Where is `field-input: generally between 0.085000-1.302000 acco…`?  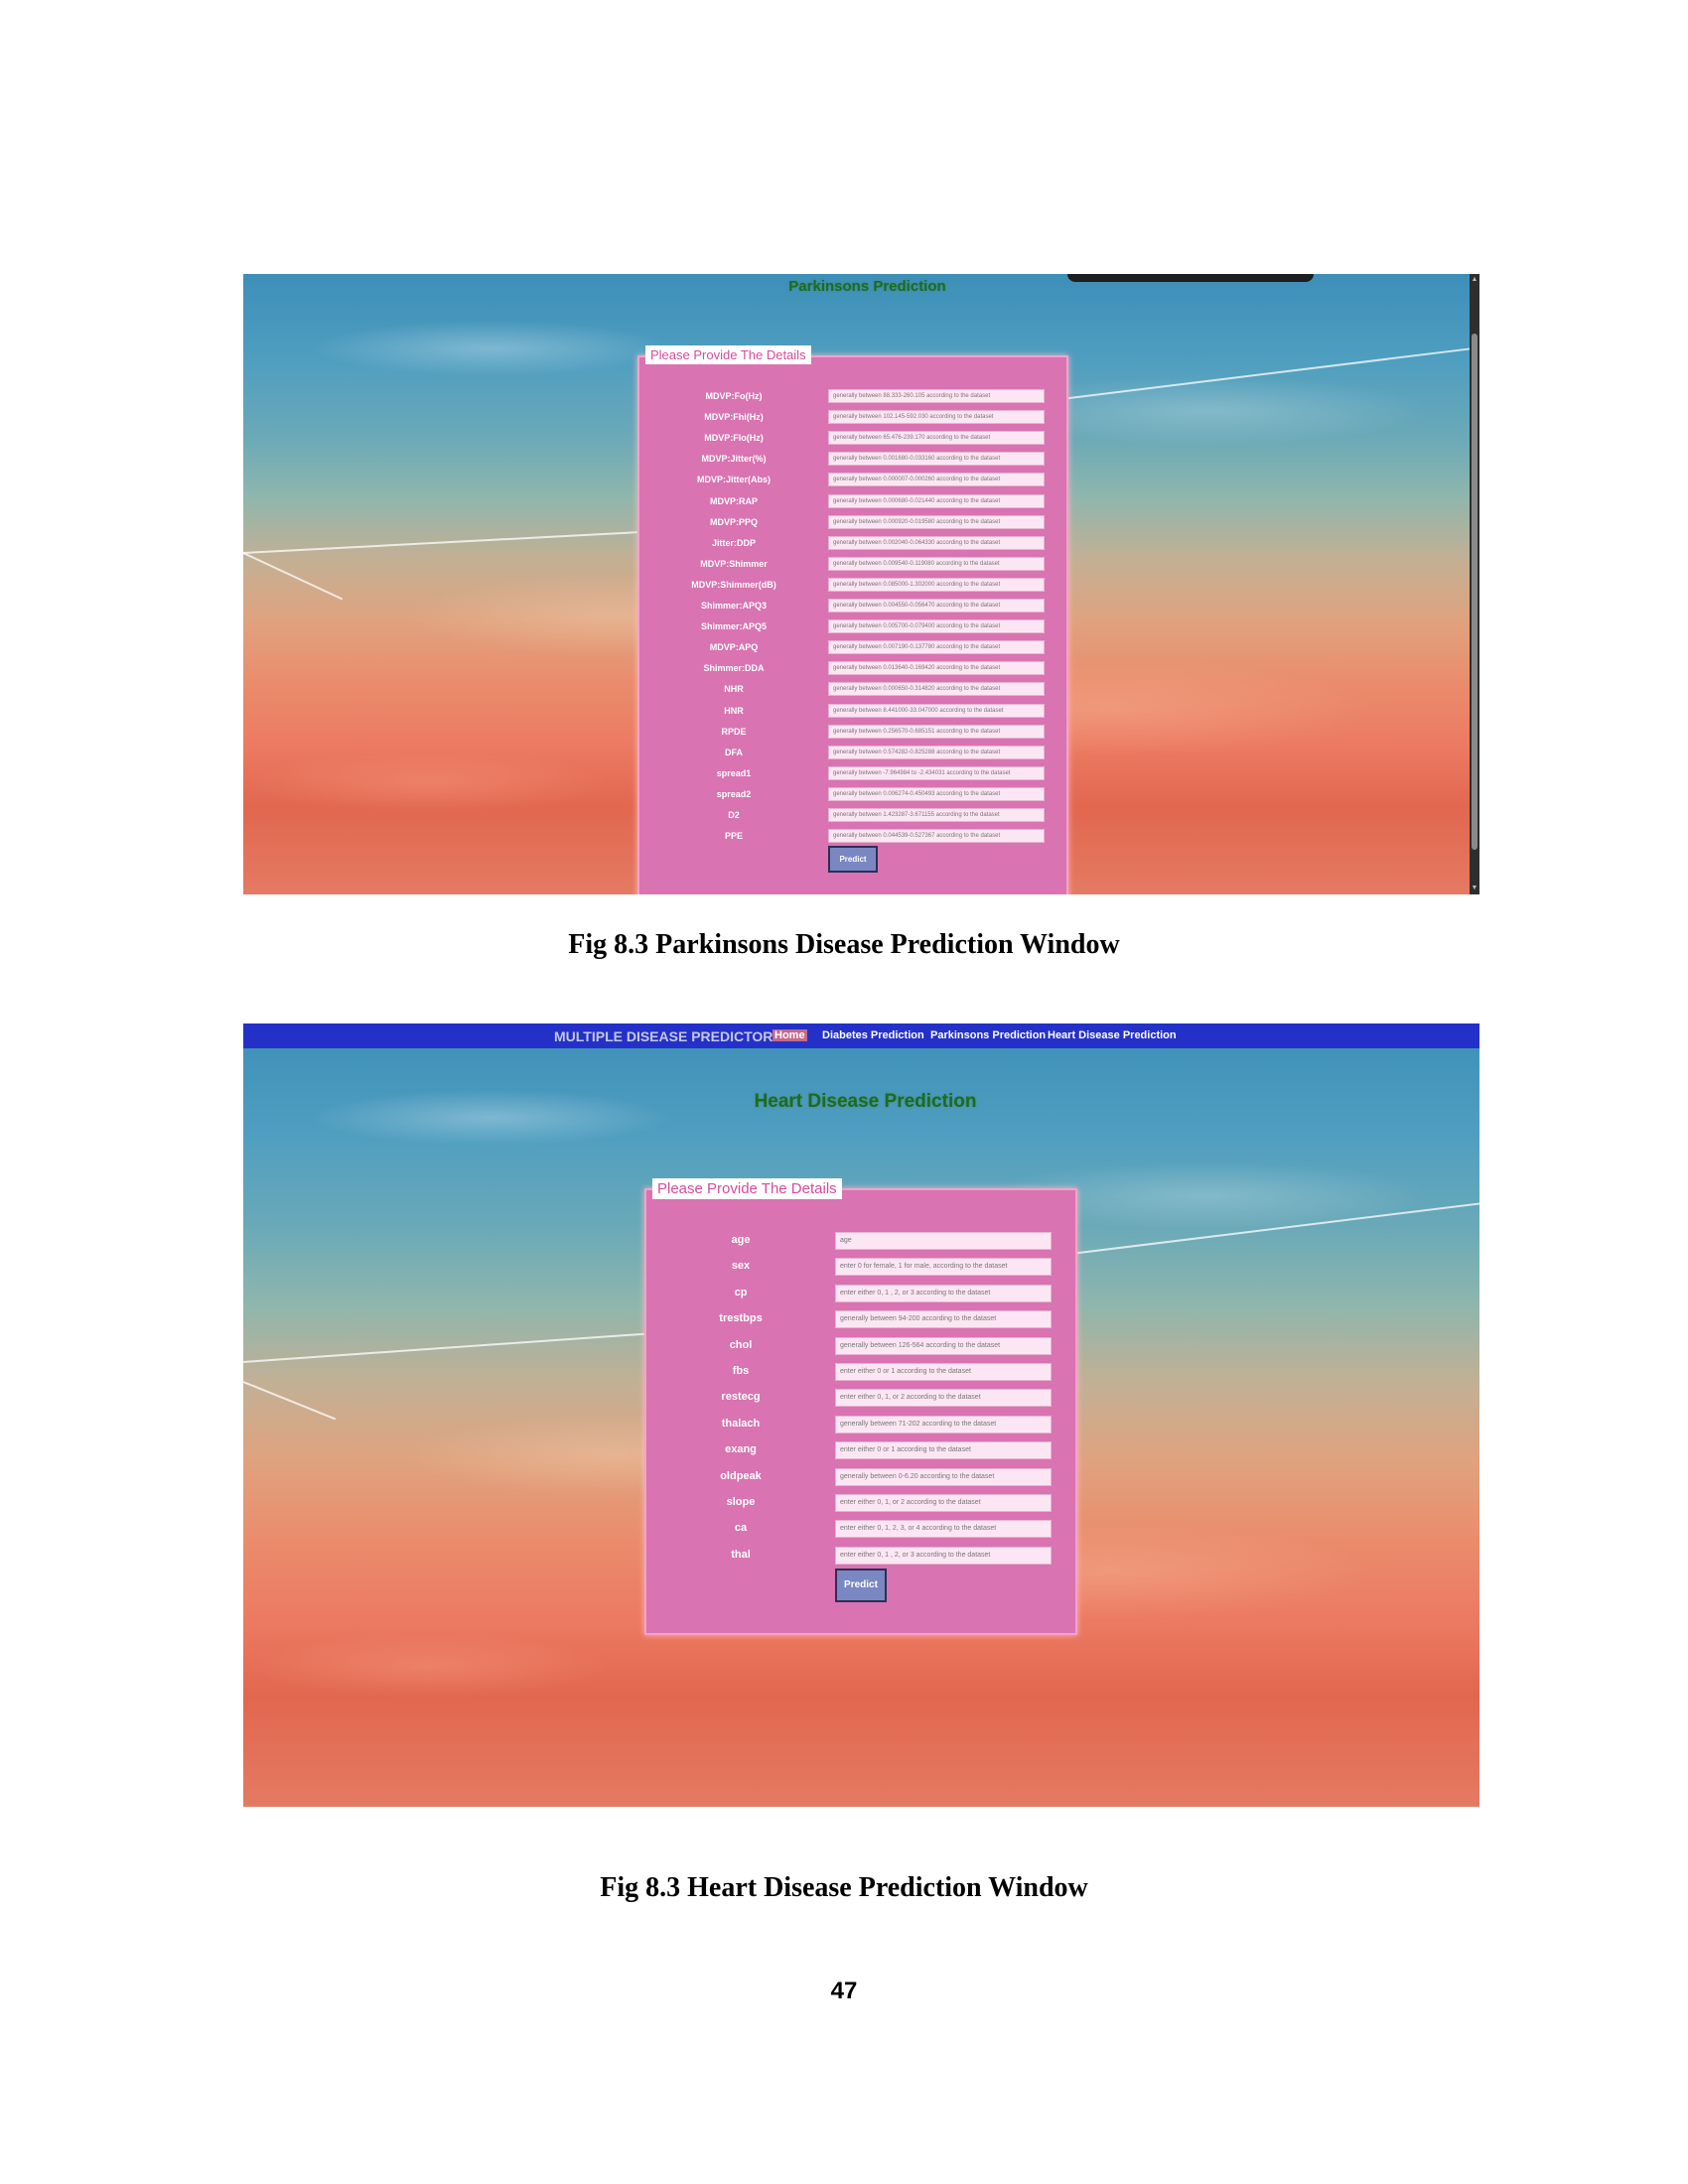
field-input: generally between 0.085000-1.302000 acco… is located at coordinates (936, 584).